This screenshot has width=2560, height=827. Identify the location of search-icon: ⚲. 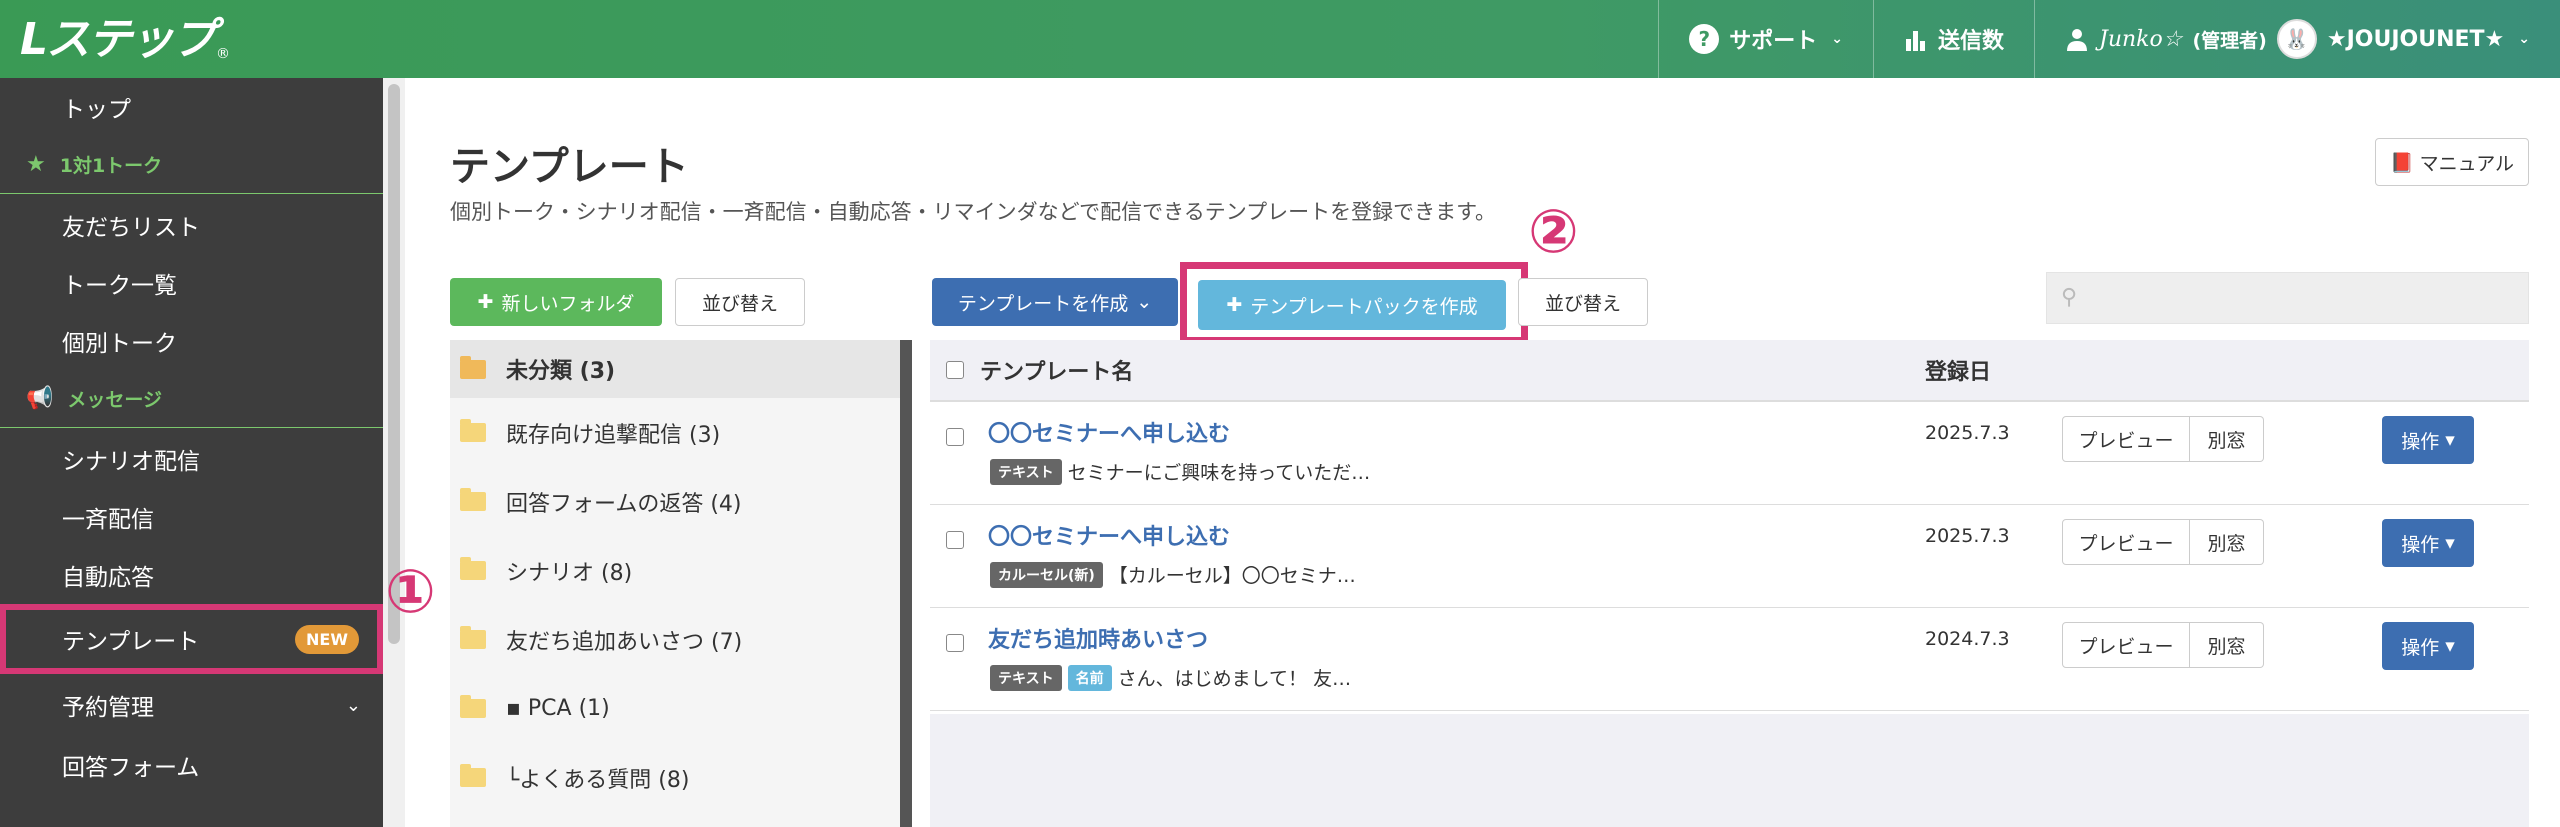
(2069, 297).